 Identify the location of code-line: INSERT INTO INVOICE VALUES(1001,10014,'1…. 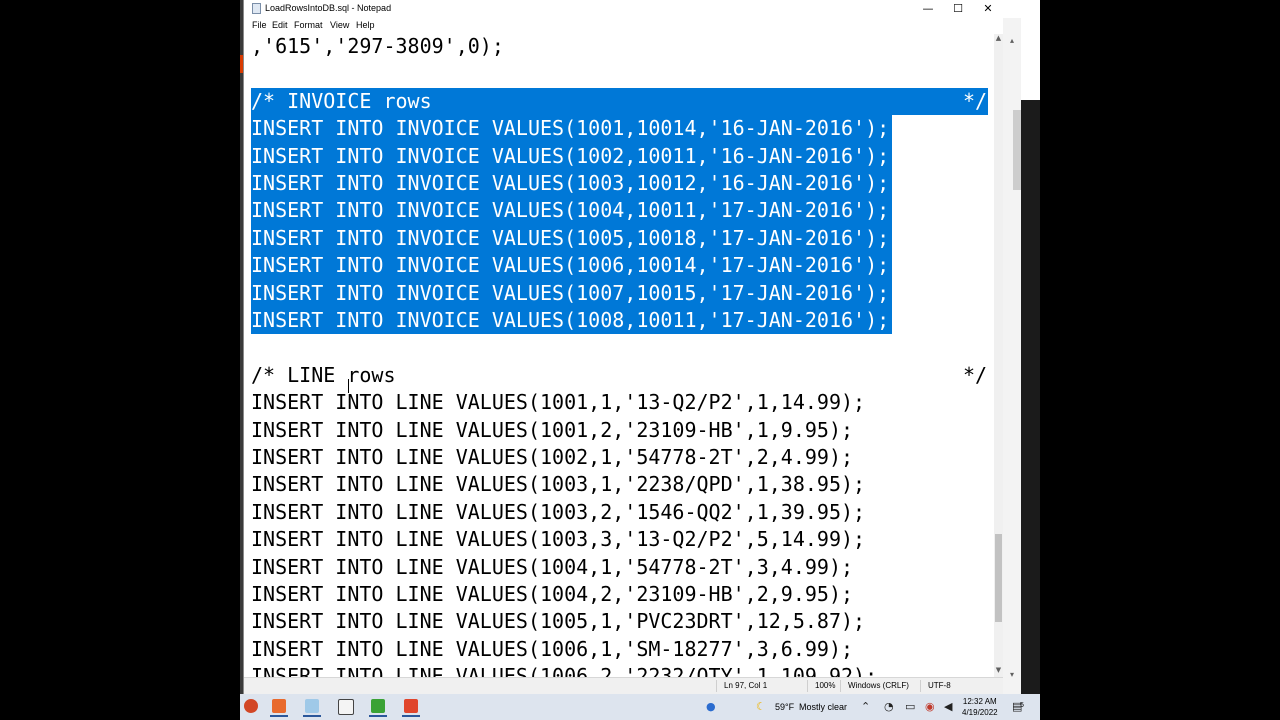
(570, 128).